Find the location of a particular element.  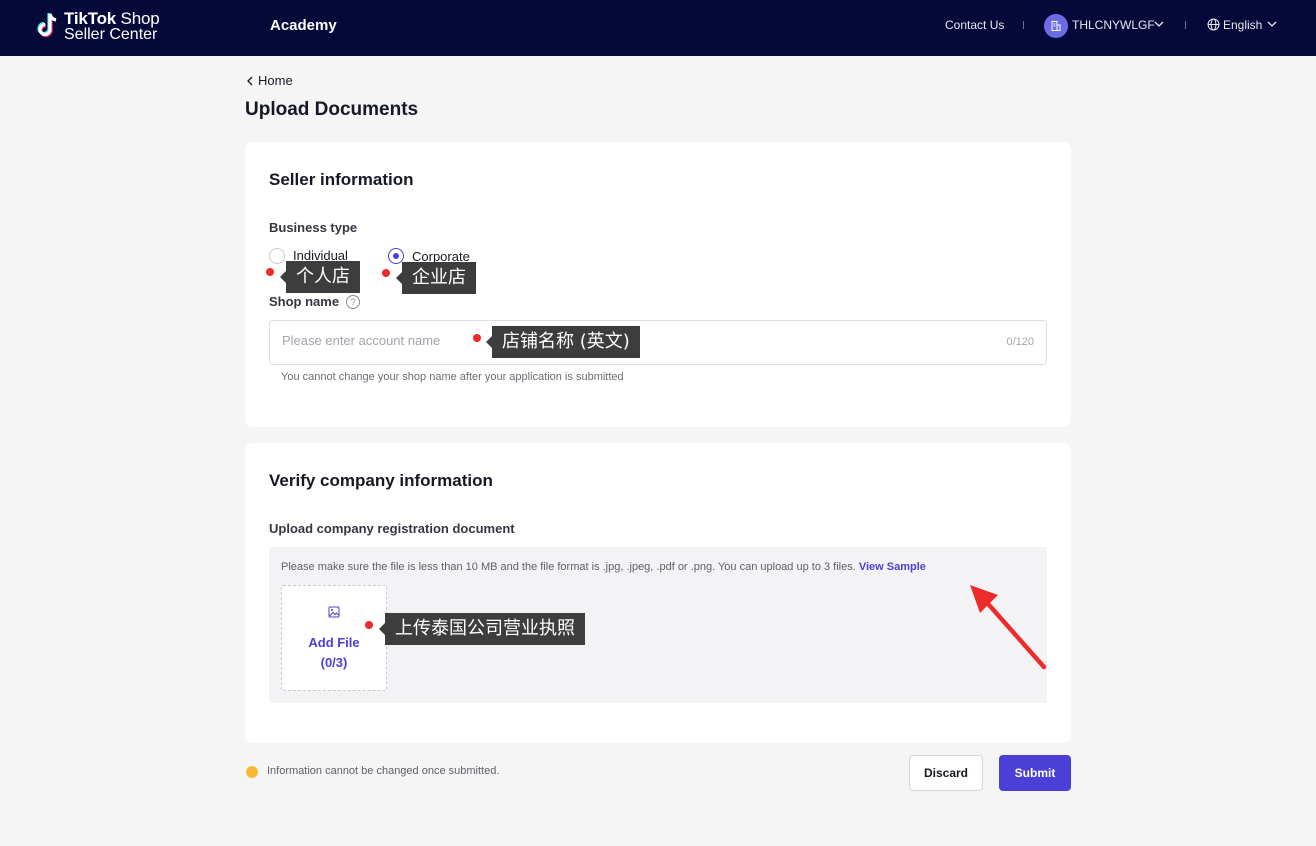

help-icon: ? is located at coordinates (353, 302).